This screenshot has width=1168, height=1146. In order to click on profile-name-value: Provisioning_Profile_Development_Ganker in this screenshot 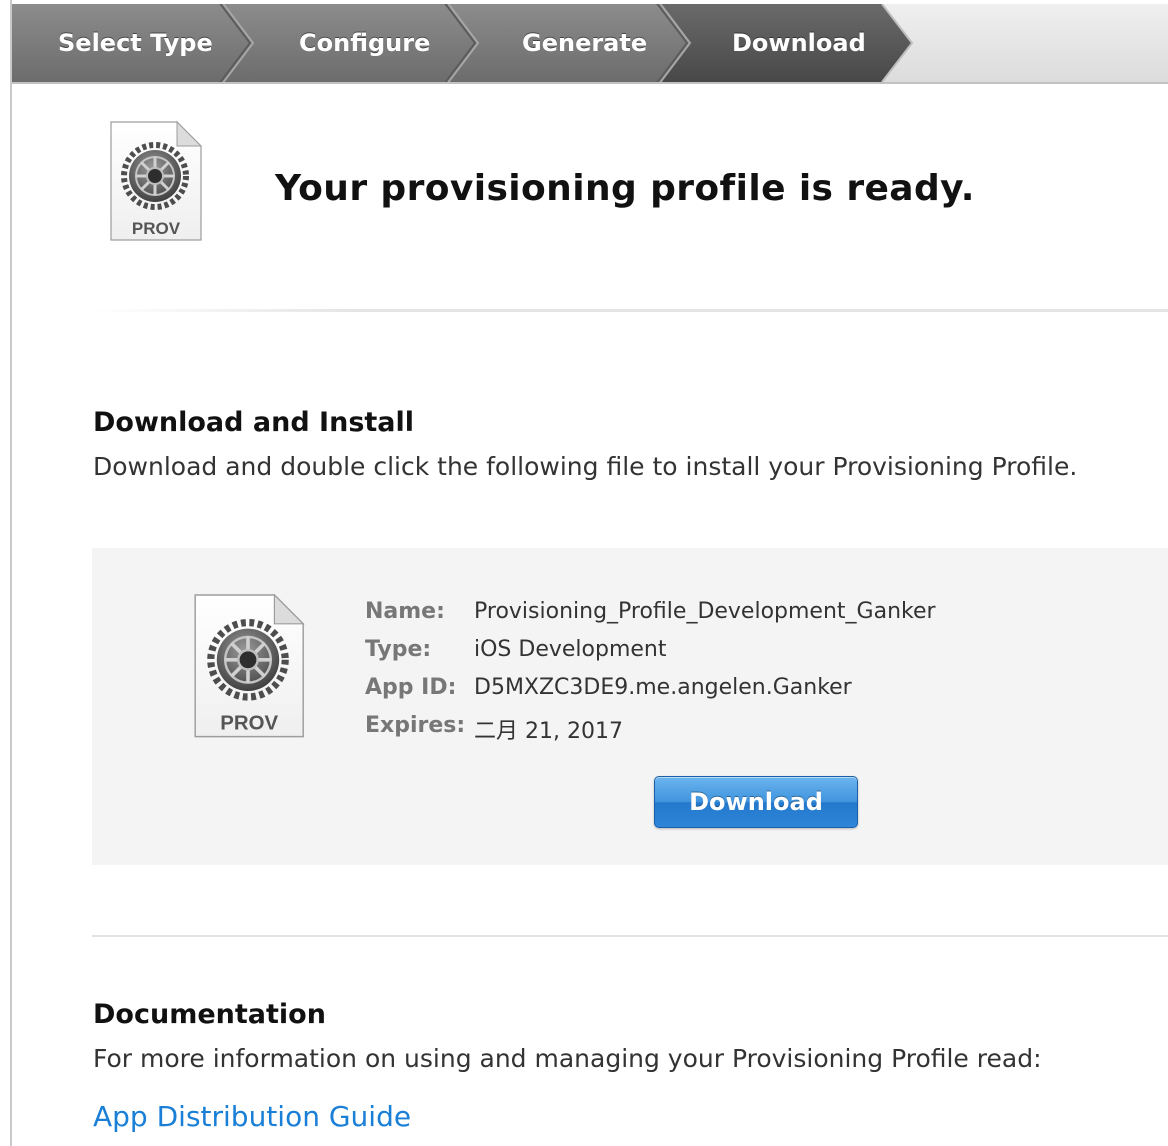, I will do `click(705, 611)`.